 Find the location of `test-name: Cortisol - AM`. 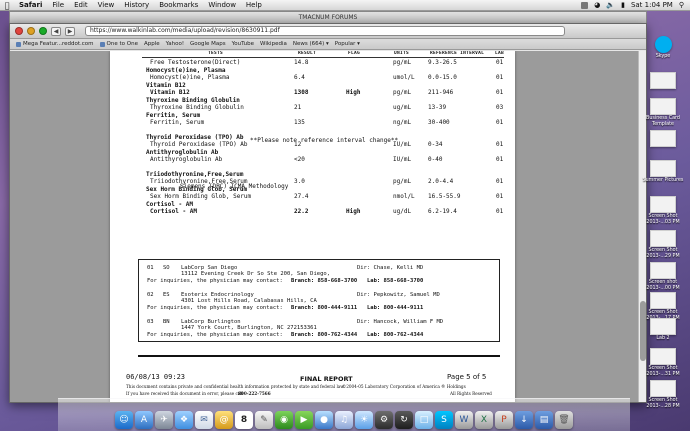

test-name: Cortisol - AM is located at coordinates (173, 211).